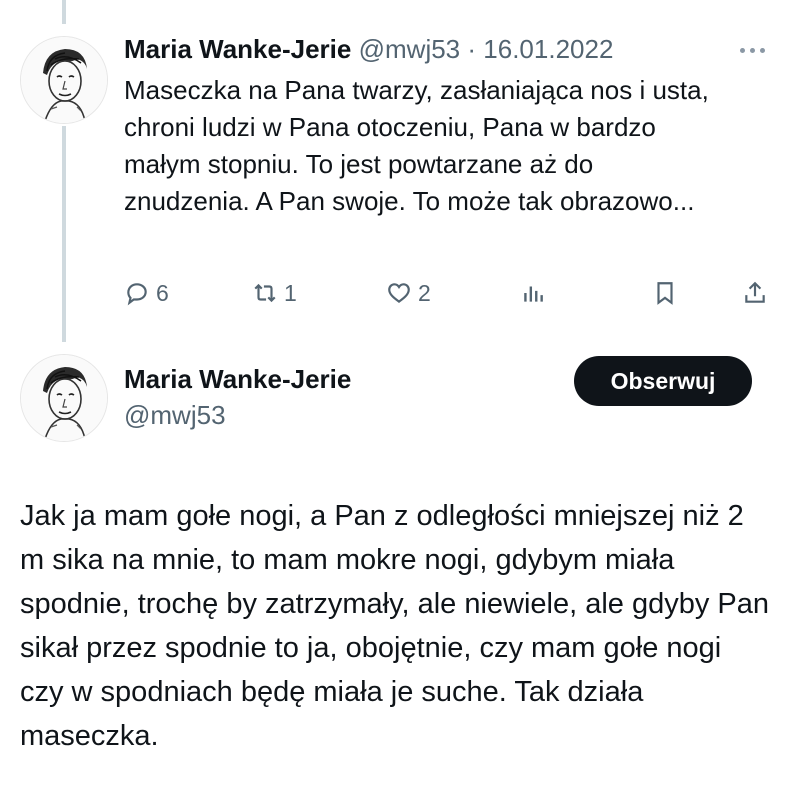  Describe the element at coordinates (752, 50) in the screenshot. I see `more-dots-icon` at that location.